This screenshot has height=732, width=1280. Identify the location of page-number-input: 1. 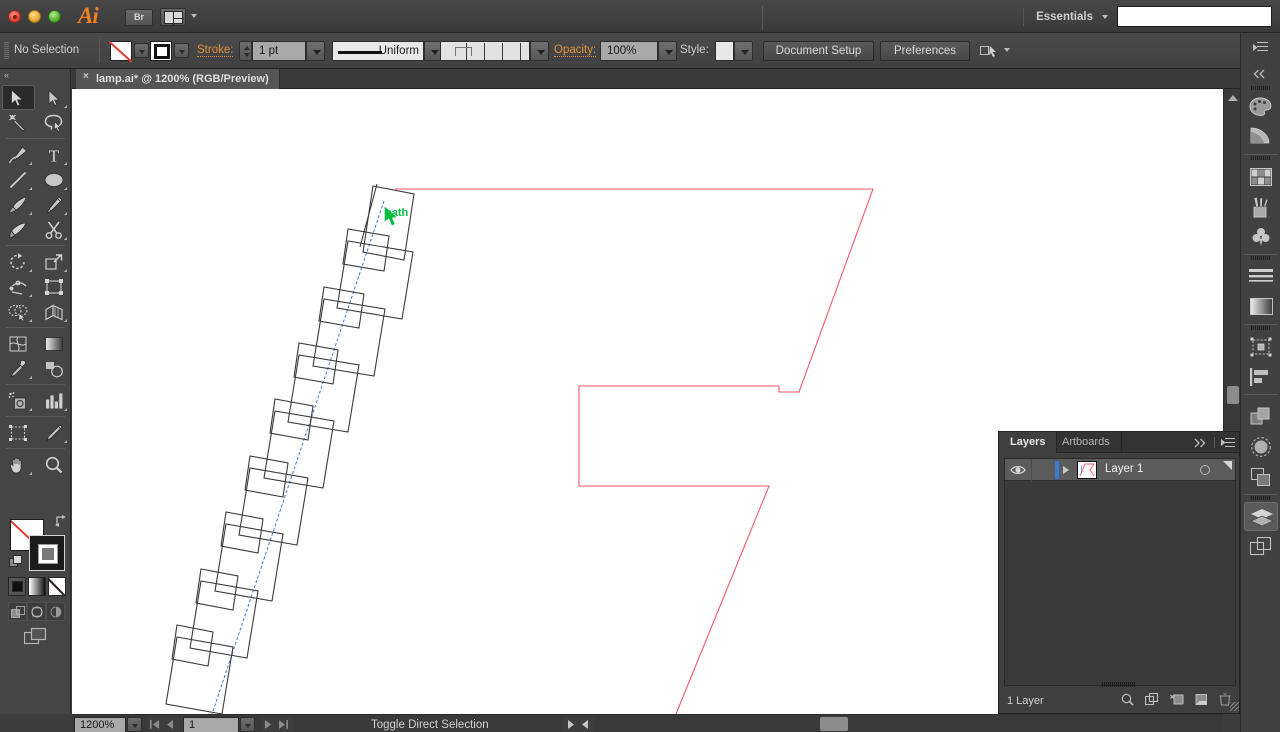
(211, 724).